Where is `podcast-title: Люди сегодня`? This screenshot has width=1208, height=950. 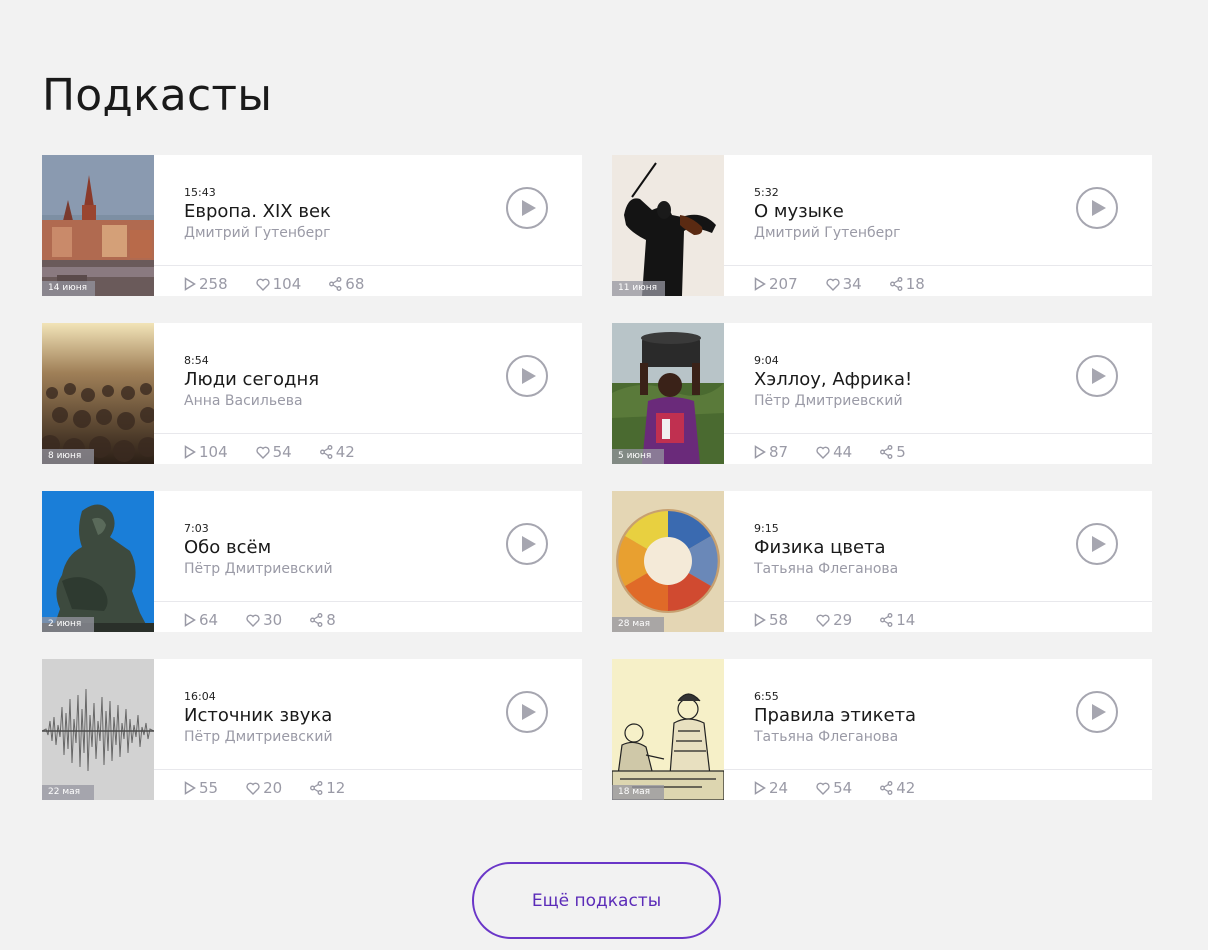 podcast-title: Люди сегодня is located at coordinates (251, 379).